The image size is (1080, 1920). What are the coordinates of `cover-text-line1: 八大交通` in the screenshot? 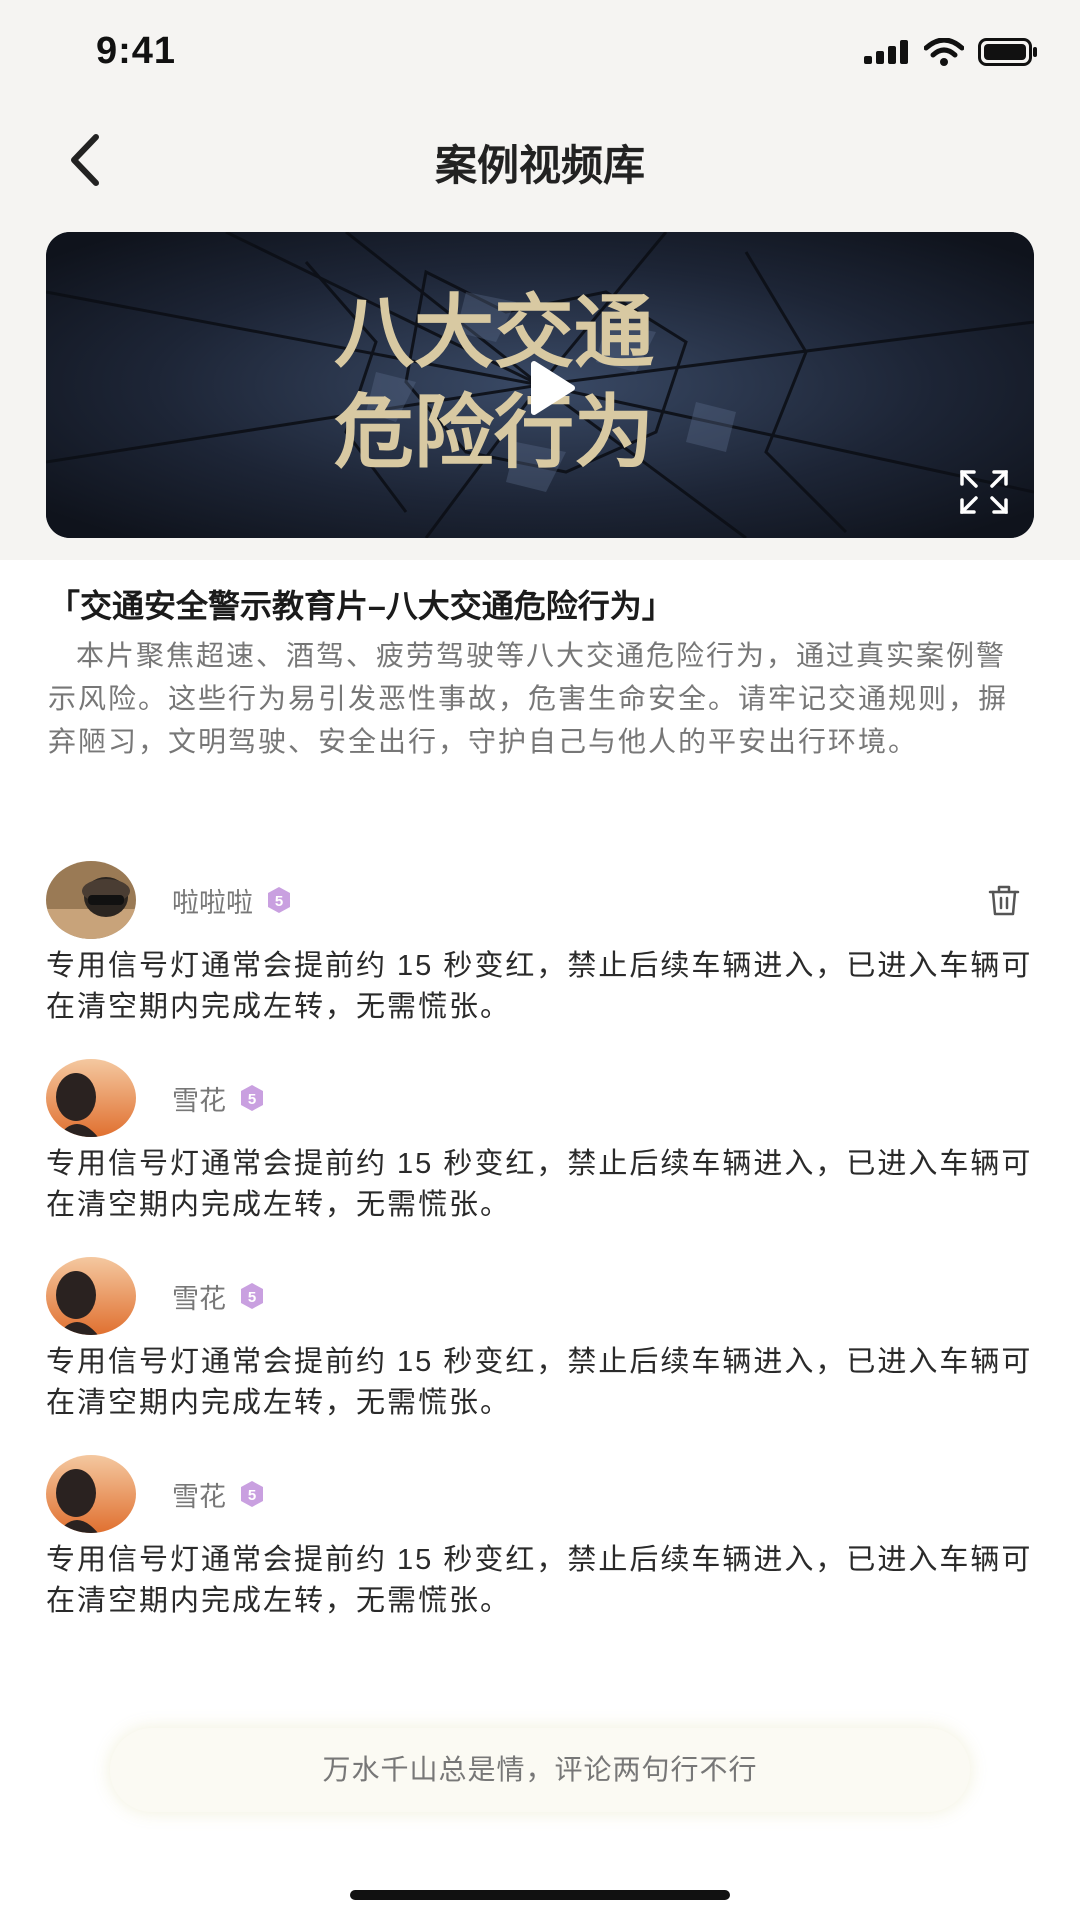 It's located at (494, 334).